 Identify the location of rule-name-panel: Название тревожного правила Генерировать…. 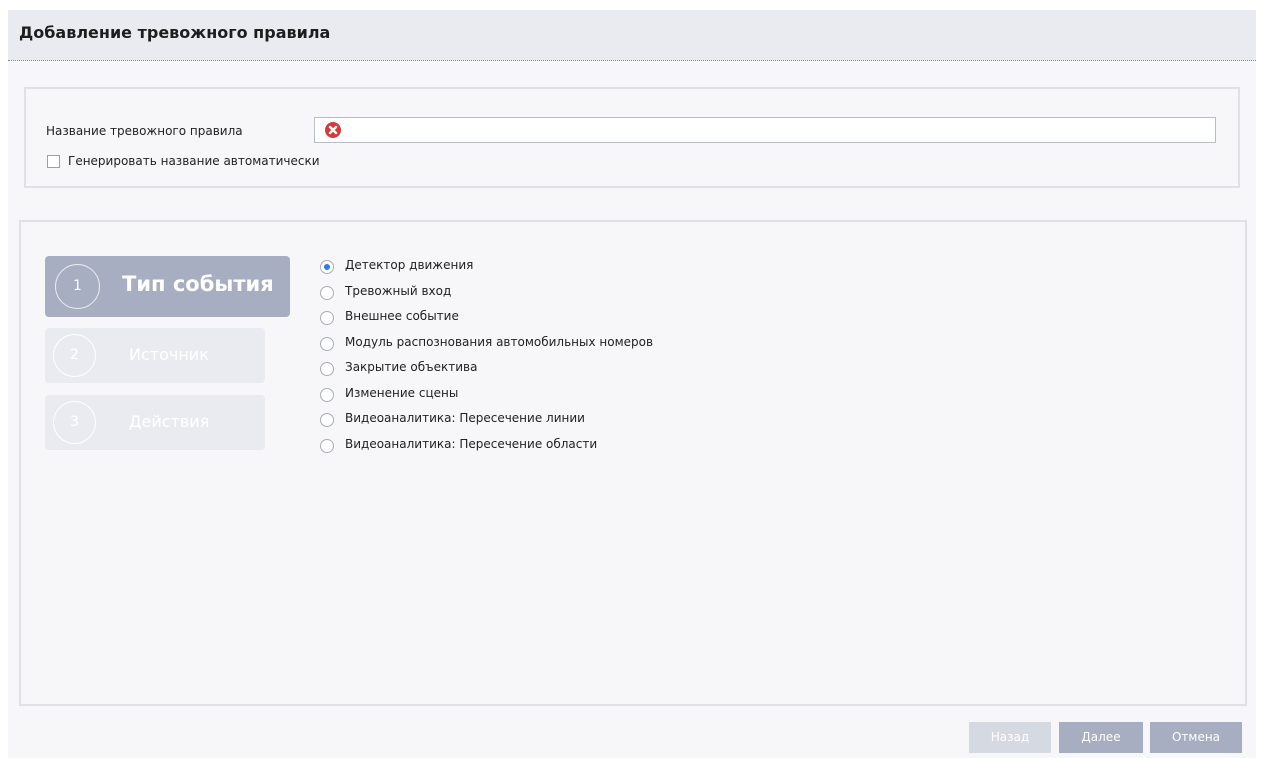
(632, 137).